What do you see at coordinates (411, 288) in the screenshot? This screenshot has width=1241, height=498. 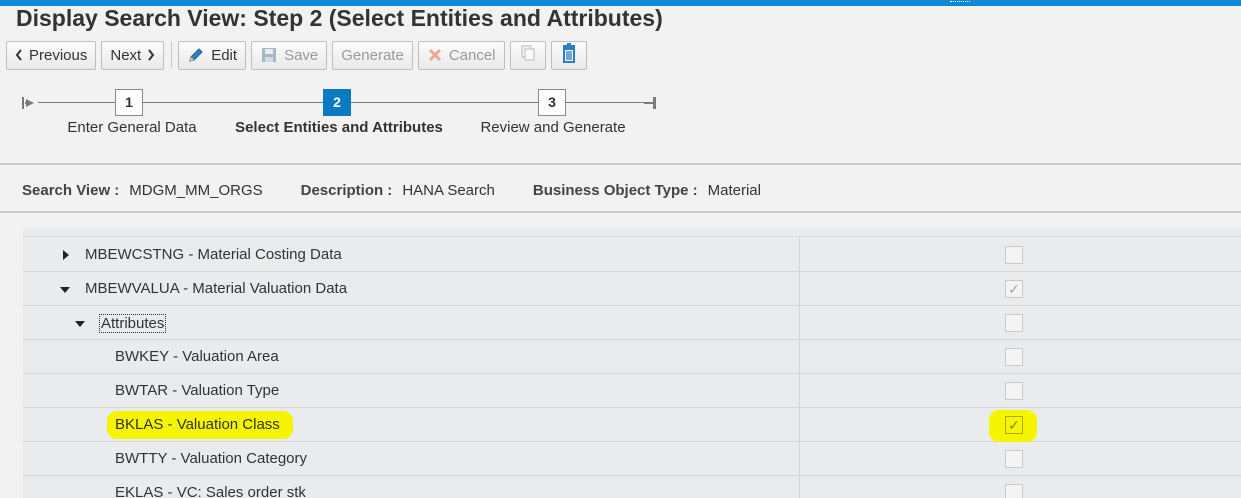 I see `tree-name-cell: MBEWVALUA - Material Valuation Data` at bounding box center [411, 288].